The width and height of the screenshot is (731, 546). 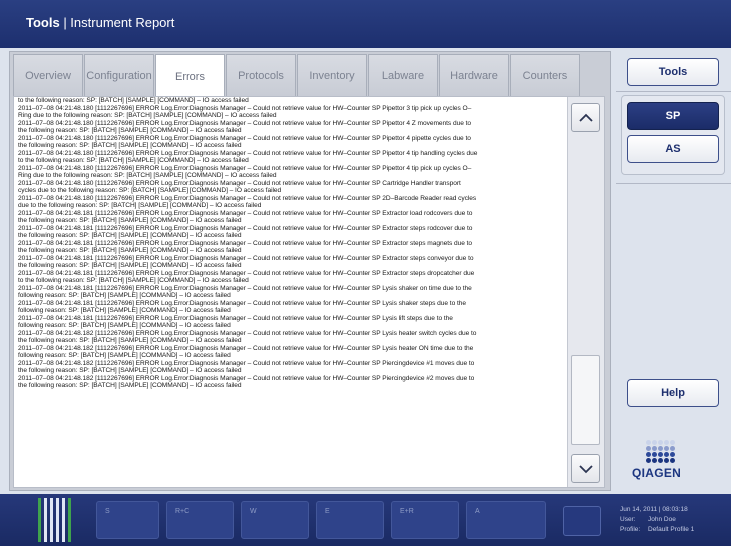 What do you see at coordinates (673, 271) in the screenshot?
I see `right-panel: Tools SP AS Help` at bounding box center [673, 271].